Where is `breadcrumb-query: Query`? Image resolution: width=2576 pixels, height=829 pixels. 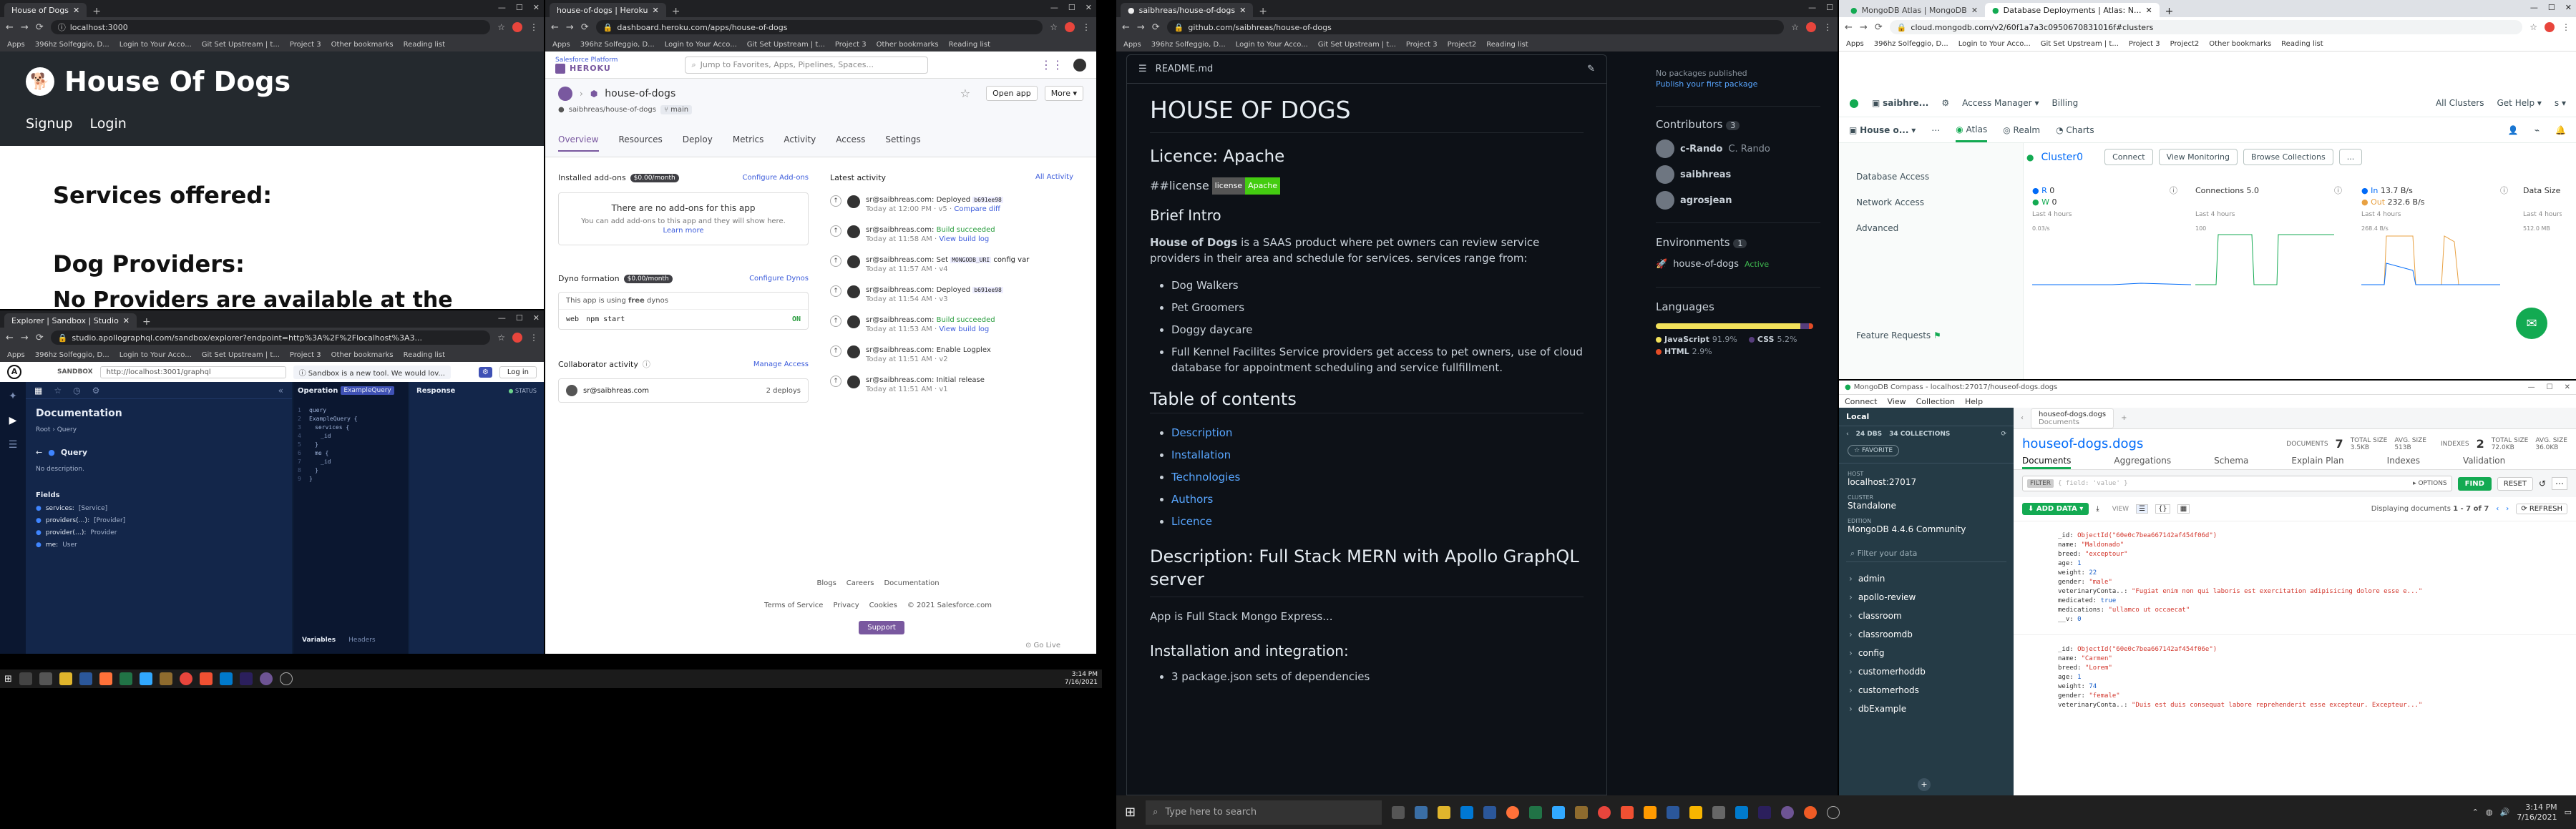
breadcrumb-query: Query is located at coordinates (67, 429).